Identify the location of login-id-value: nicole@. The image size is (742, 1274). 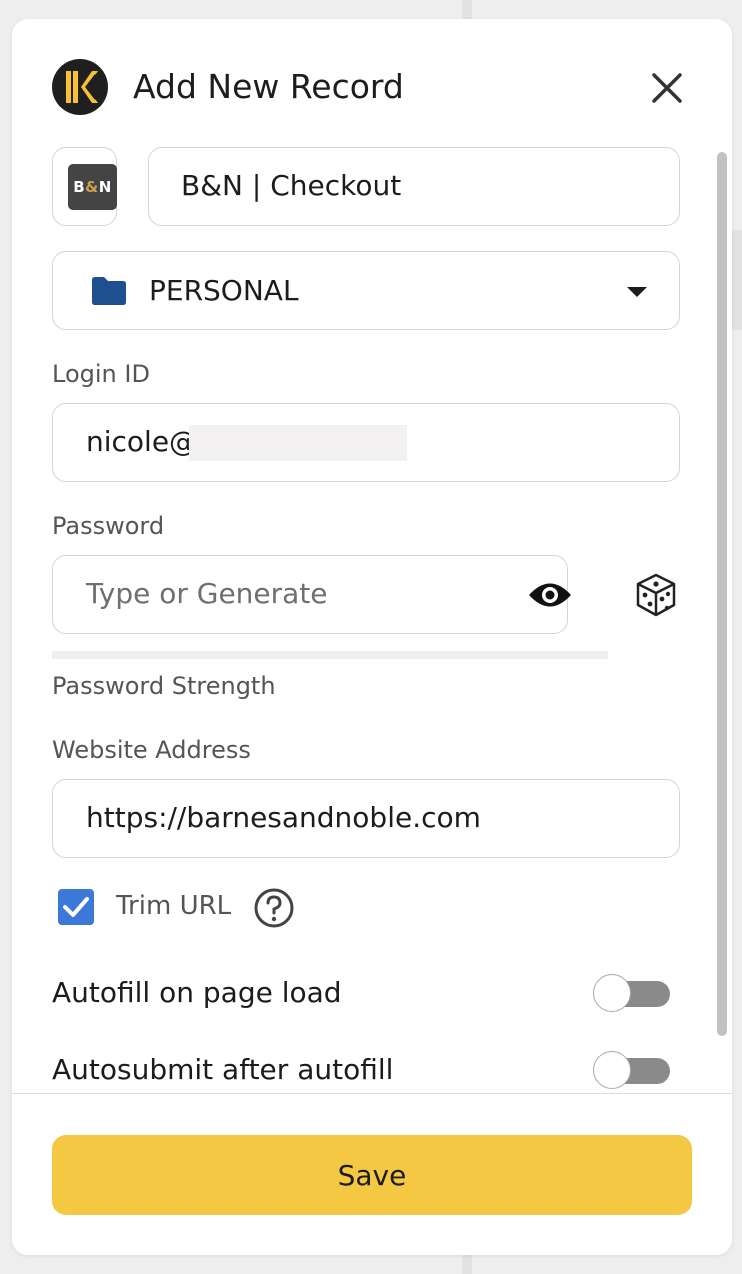
(142, 441).